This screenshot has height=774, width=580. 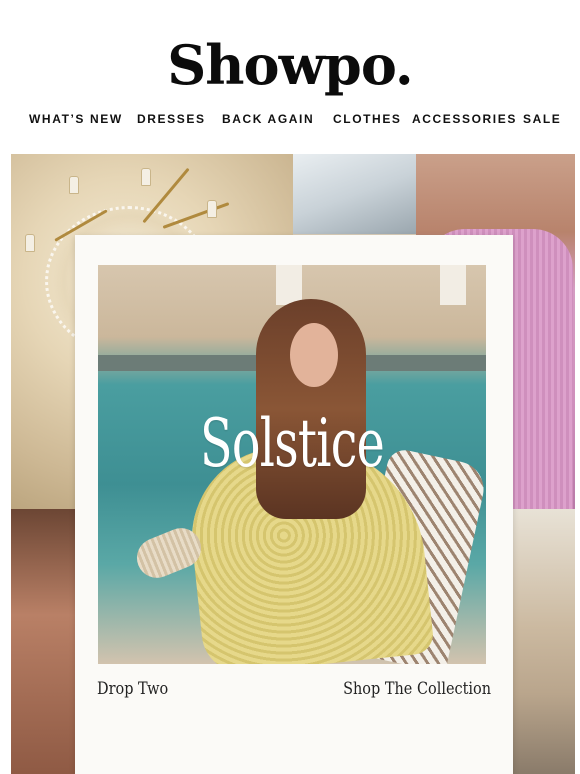 What do you see at coordinates (290, 65) in the screenshot?
I see `showpo-logo: Showpo.` at bounding box center [290, 65].